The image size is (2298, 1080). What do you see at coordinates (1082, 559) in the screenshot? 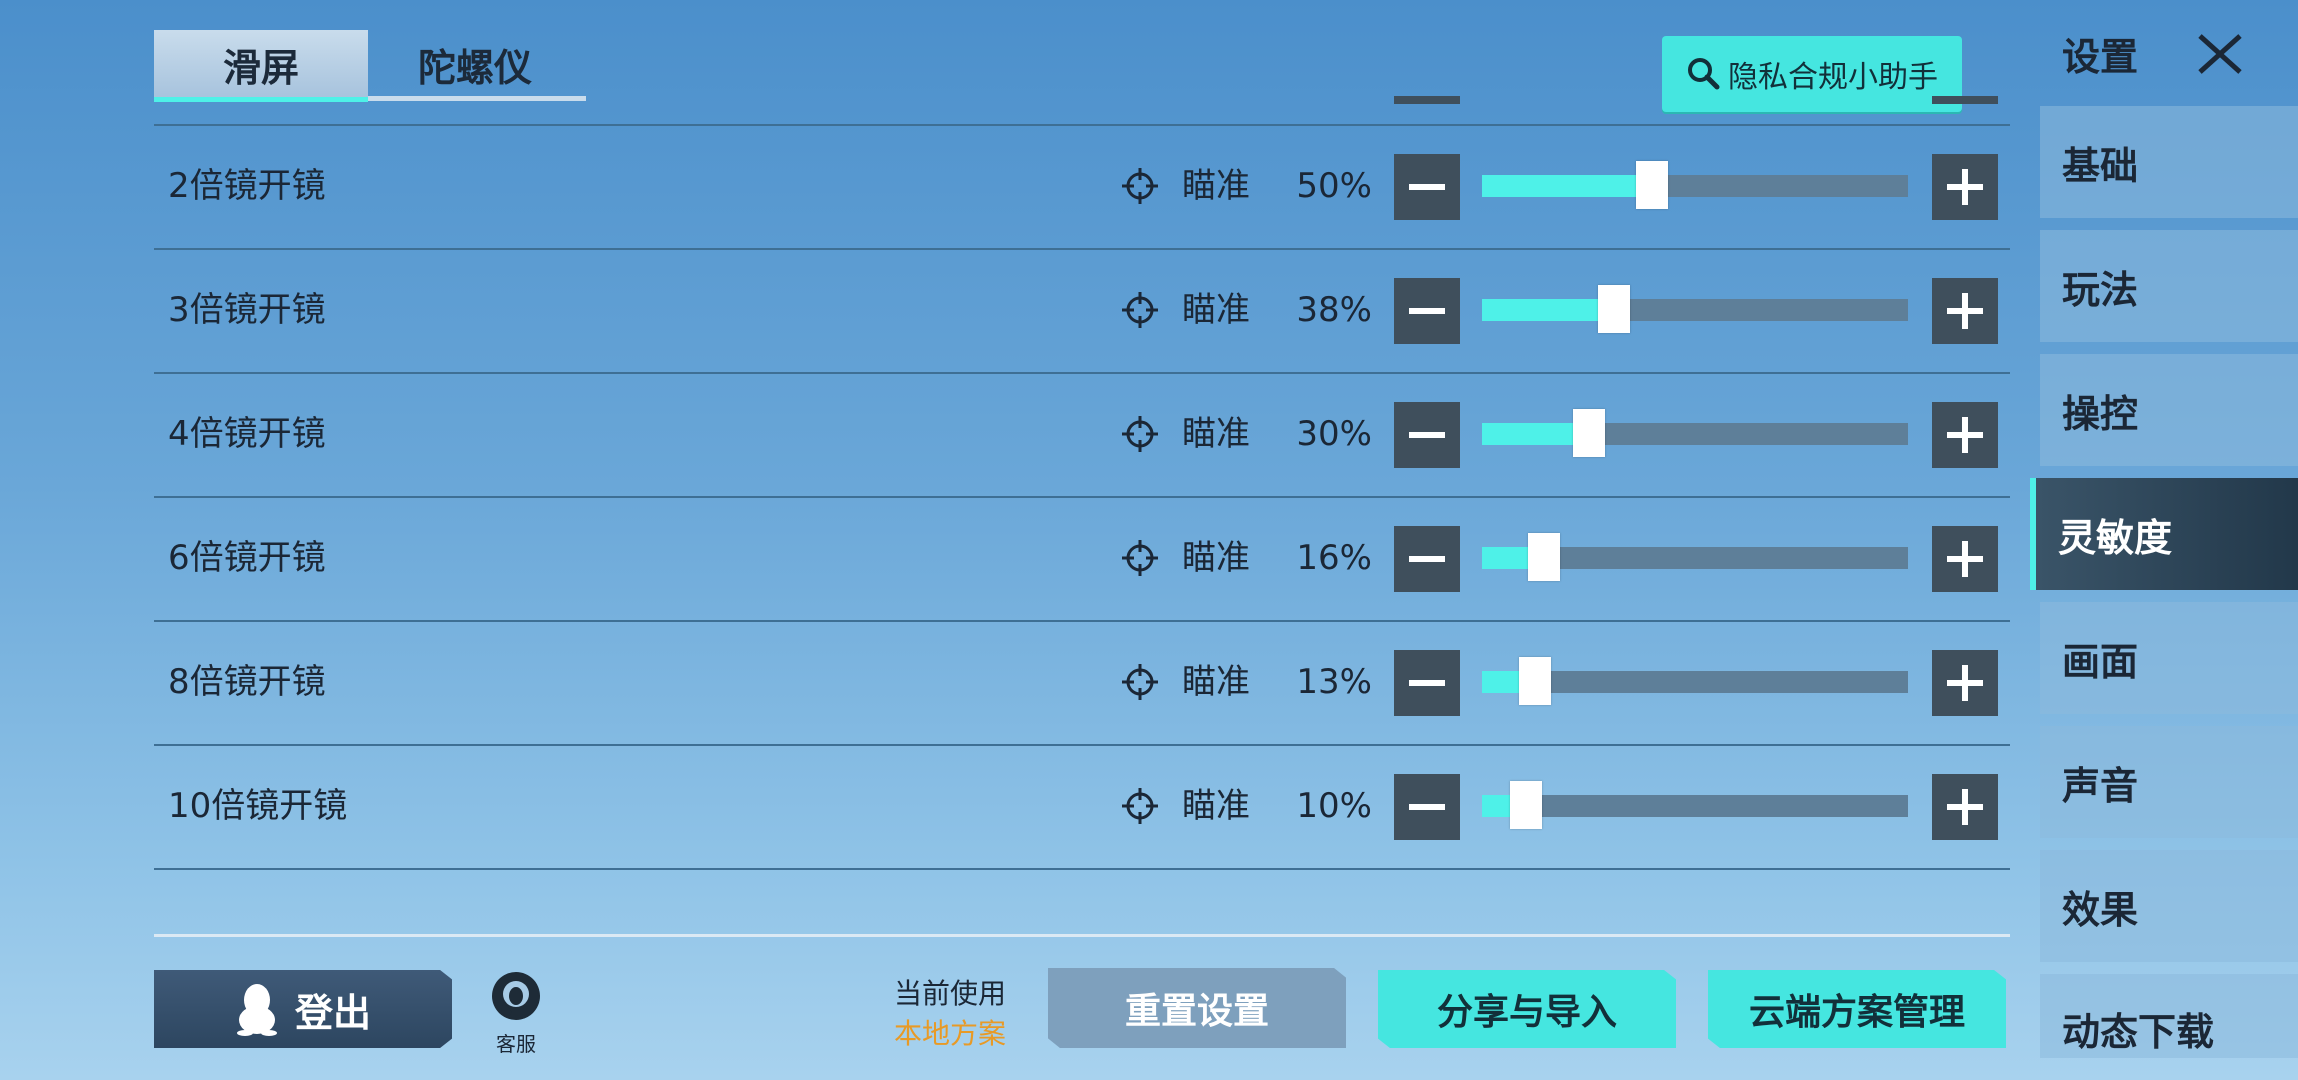
I see `sensitivity-row: 6倍镜开镜 瞄准 16%` at bounding box center [1082, 559].